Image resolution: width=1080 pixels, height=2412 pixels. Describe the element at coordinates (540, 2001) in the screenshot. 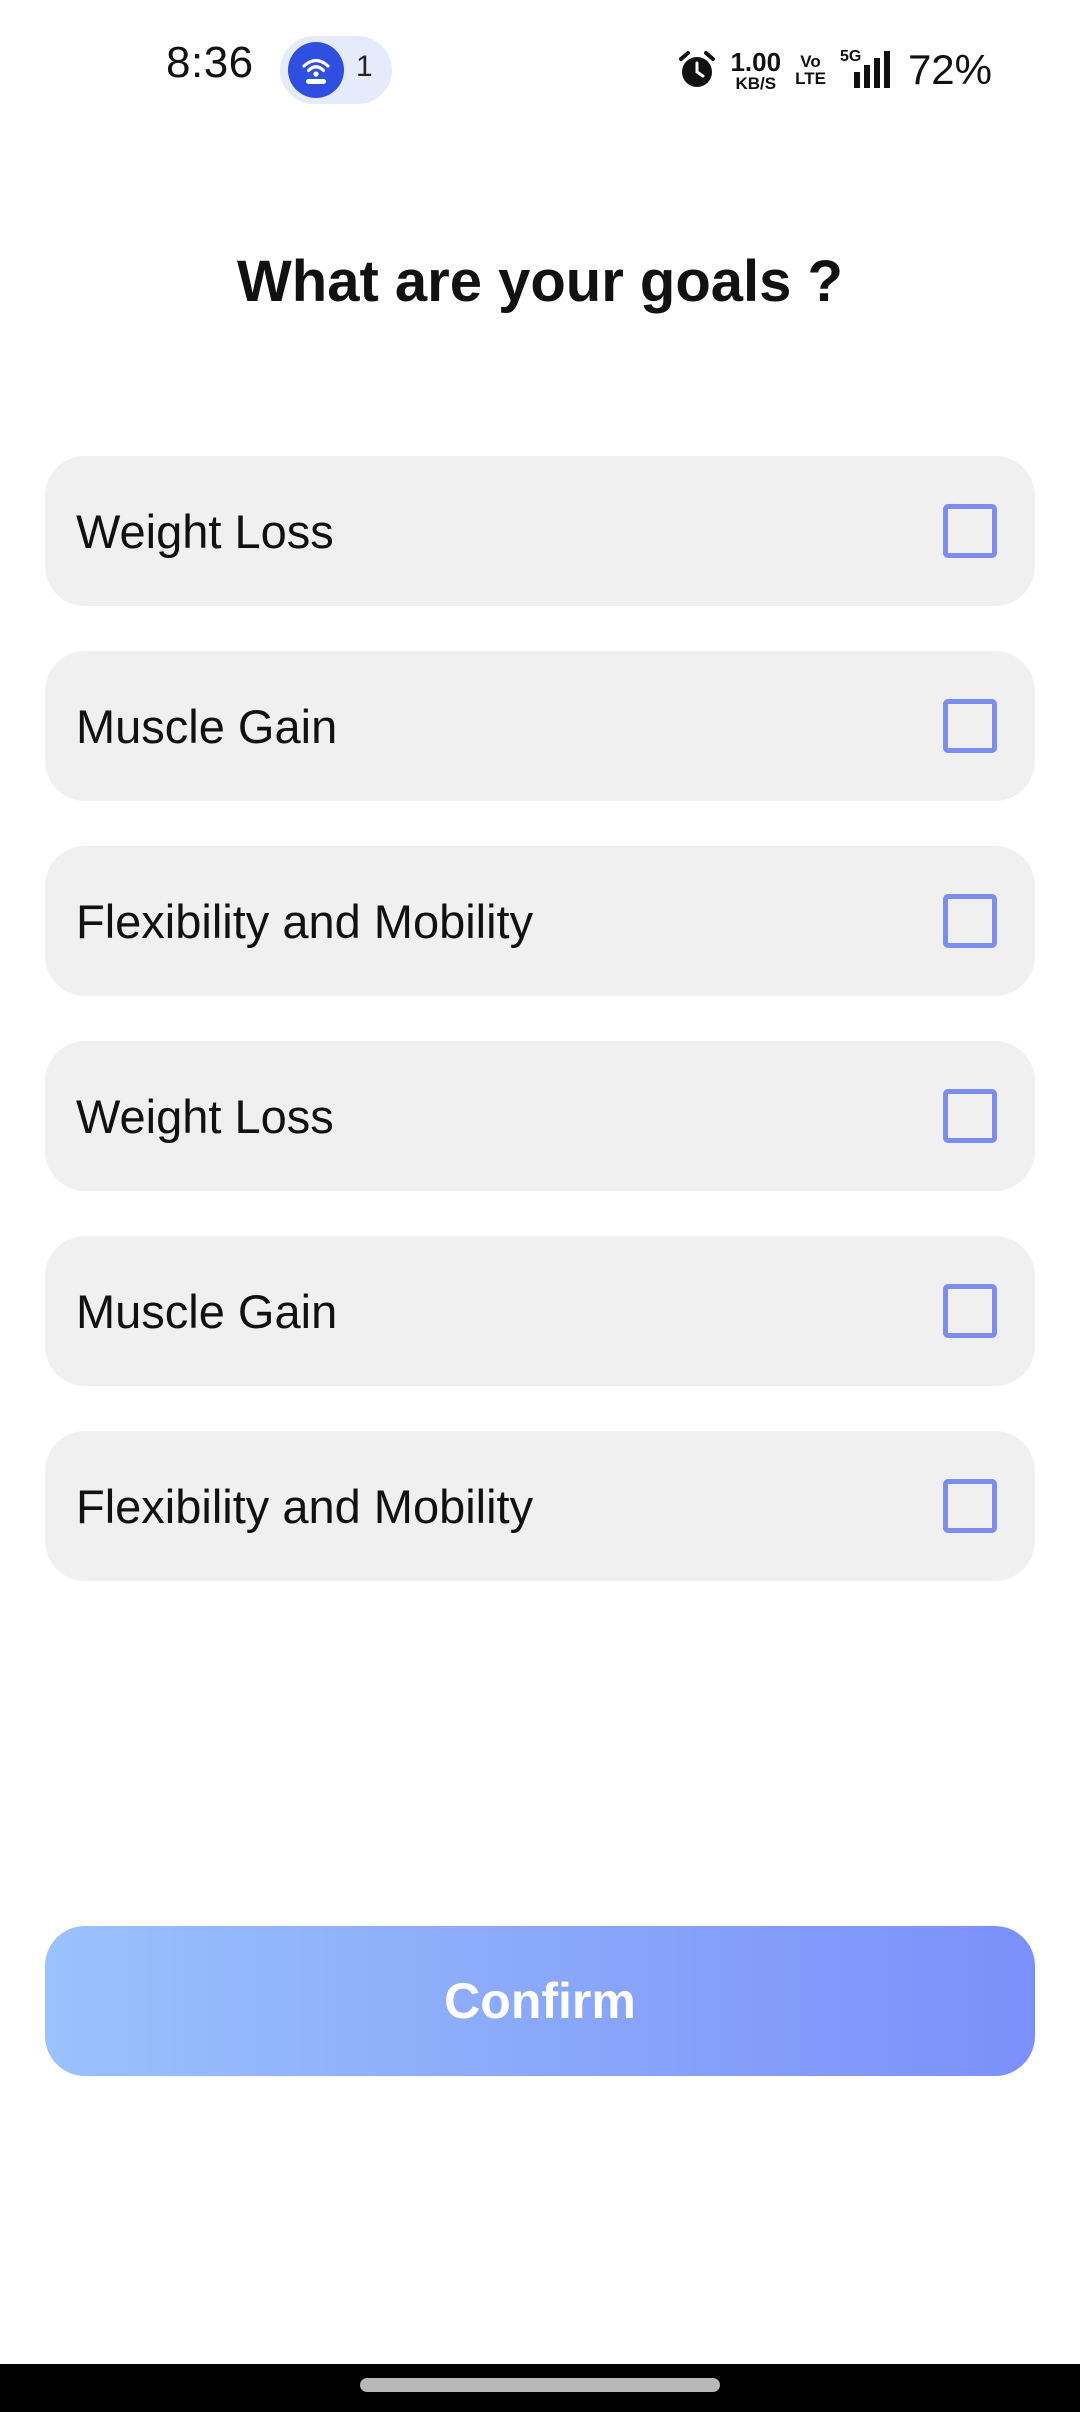

I see `confirm-button: Confirm` at that location.